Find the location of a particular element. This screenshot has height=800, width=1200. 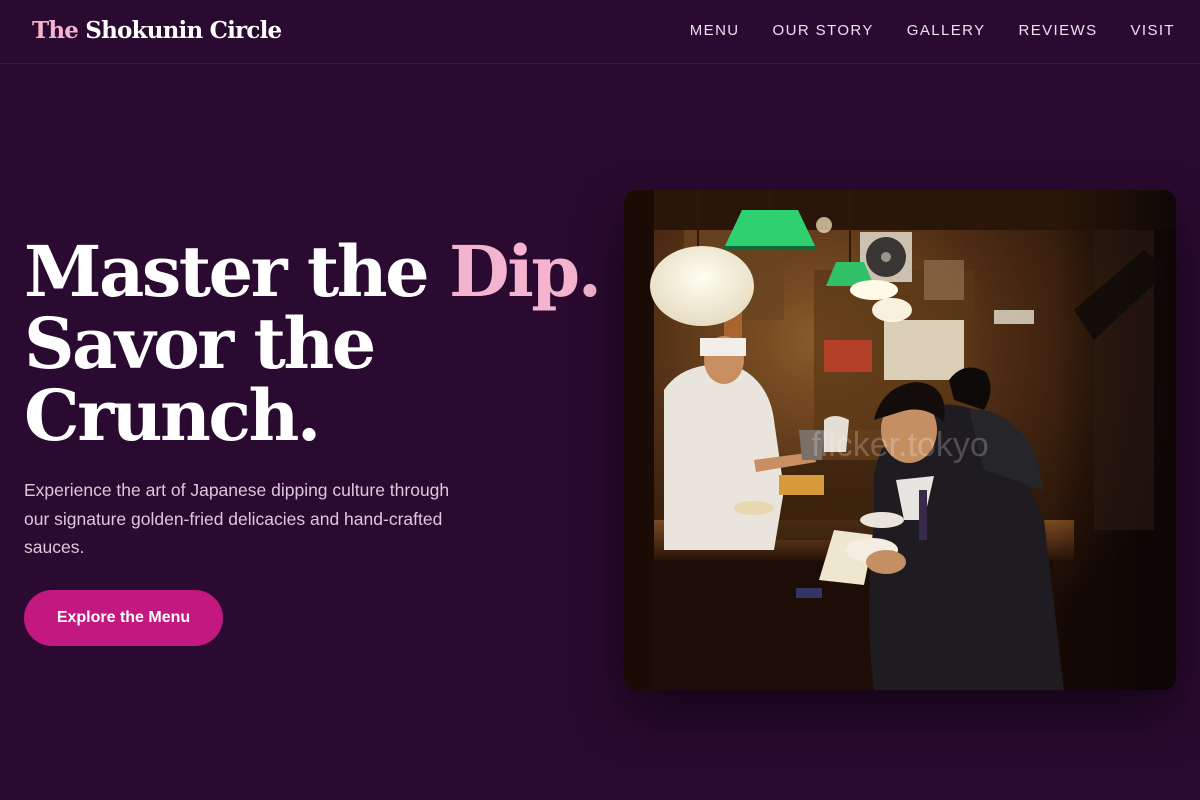

hero-headline-accent: Dip. is located at coordinates (525, 271).